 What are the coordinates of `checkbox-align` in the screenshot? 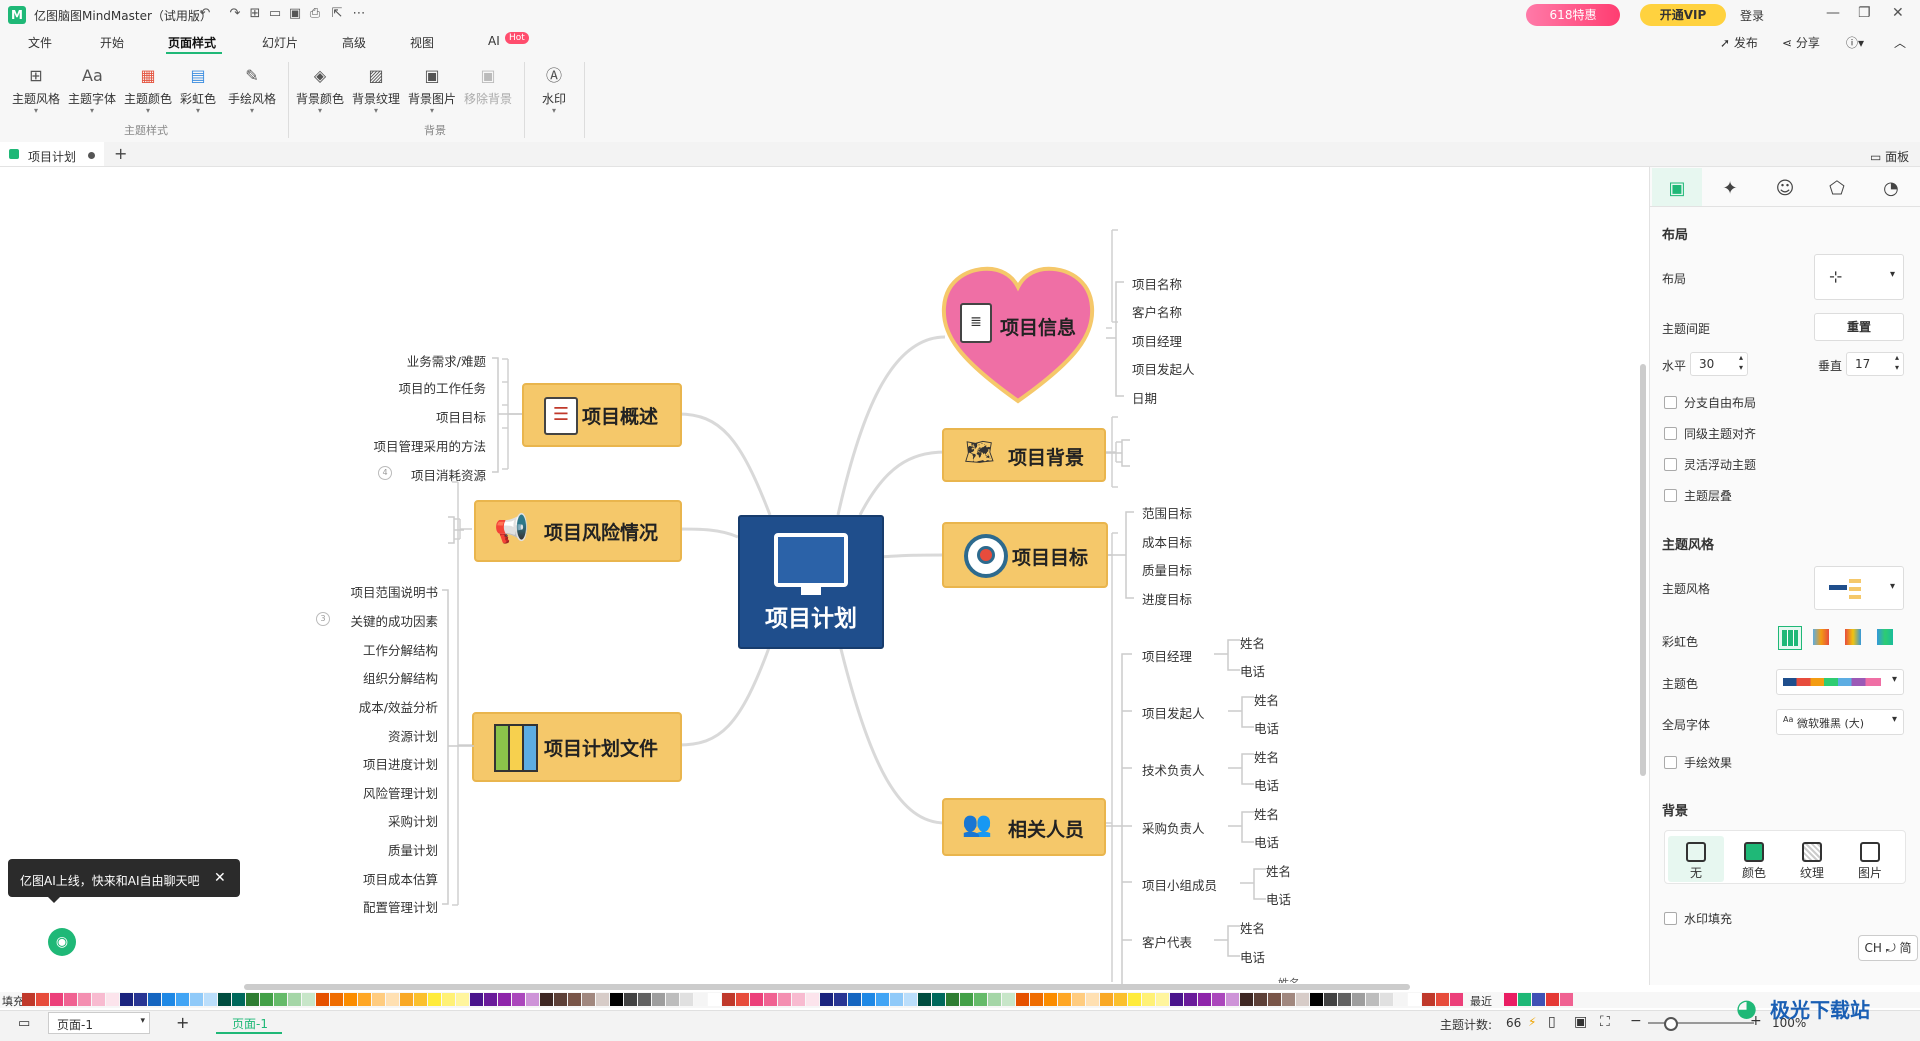 It's located at (1670, 433).